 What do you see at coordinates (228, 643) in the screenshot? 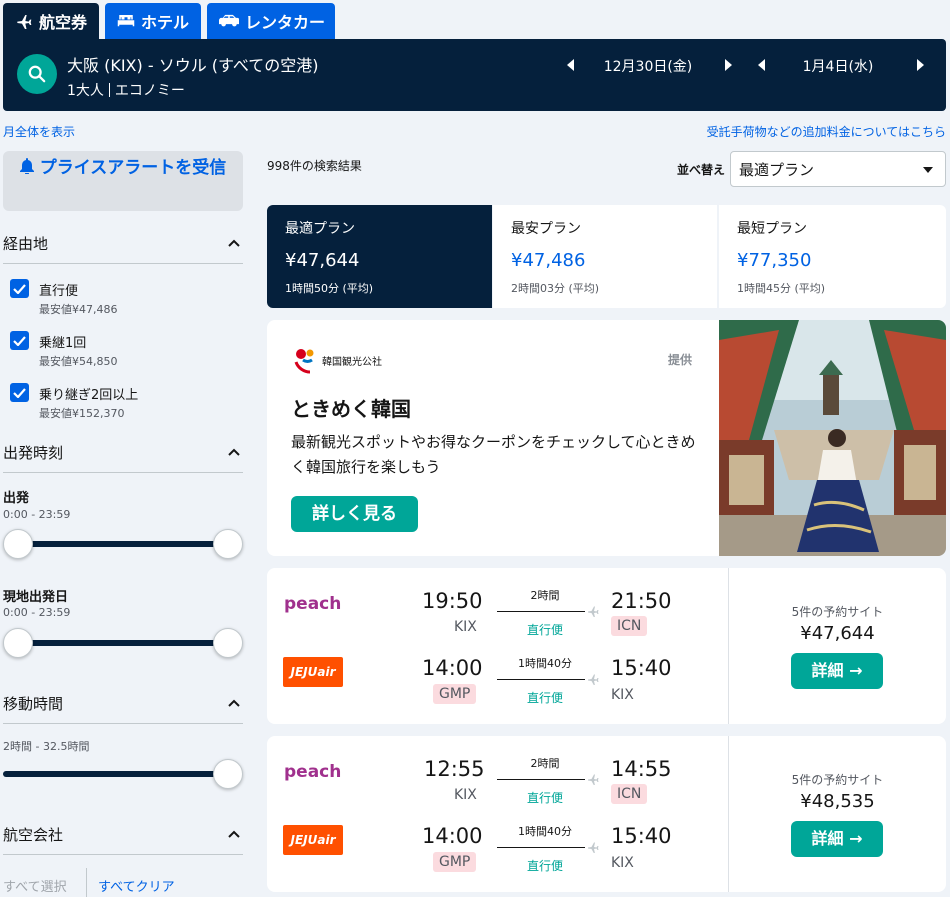
I see `return-time-max-handle` at bounding box center [228, 643].